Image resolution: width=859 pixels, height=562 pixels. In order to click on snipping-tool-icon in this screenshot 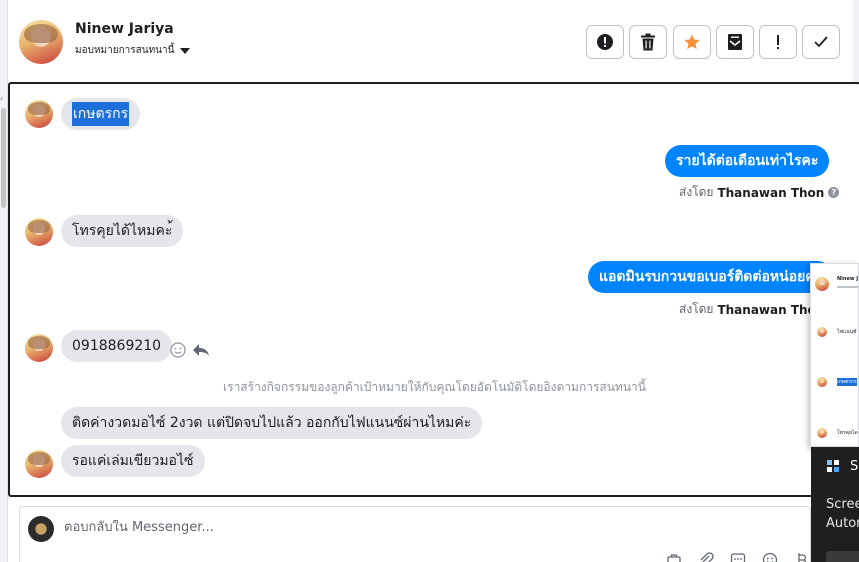, I will do `click(833, 466)`.